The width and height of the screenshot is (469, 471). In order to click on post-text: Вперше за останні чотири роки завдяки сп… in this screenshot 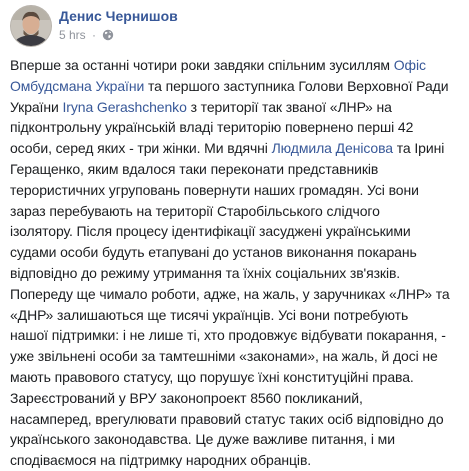, I will do `click(202, 65)`.